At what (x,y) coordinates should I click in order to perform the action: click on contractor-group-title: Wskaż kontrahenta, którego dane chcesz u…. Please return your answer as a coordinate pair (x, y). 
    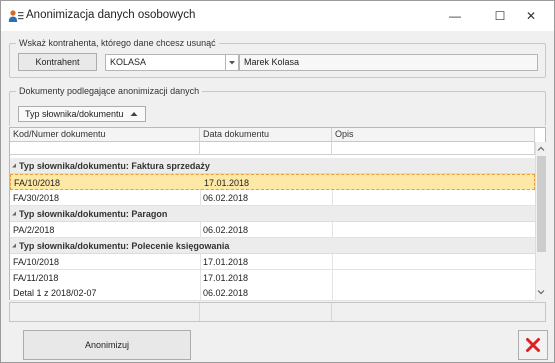
    Looking at the image, I should click on (117, 43).